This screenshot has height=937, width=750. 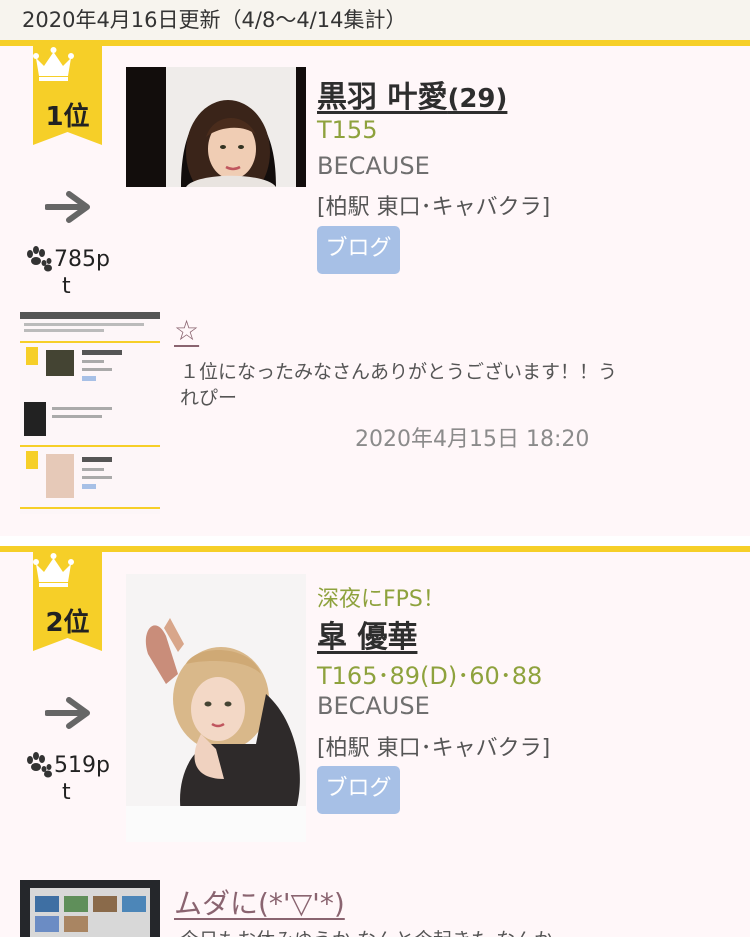 What do you see at coordinates (382, 97) in the screenshot?
I see `cast-name-text: 黒羽 叶愛` at bounding box center [382, 97].